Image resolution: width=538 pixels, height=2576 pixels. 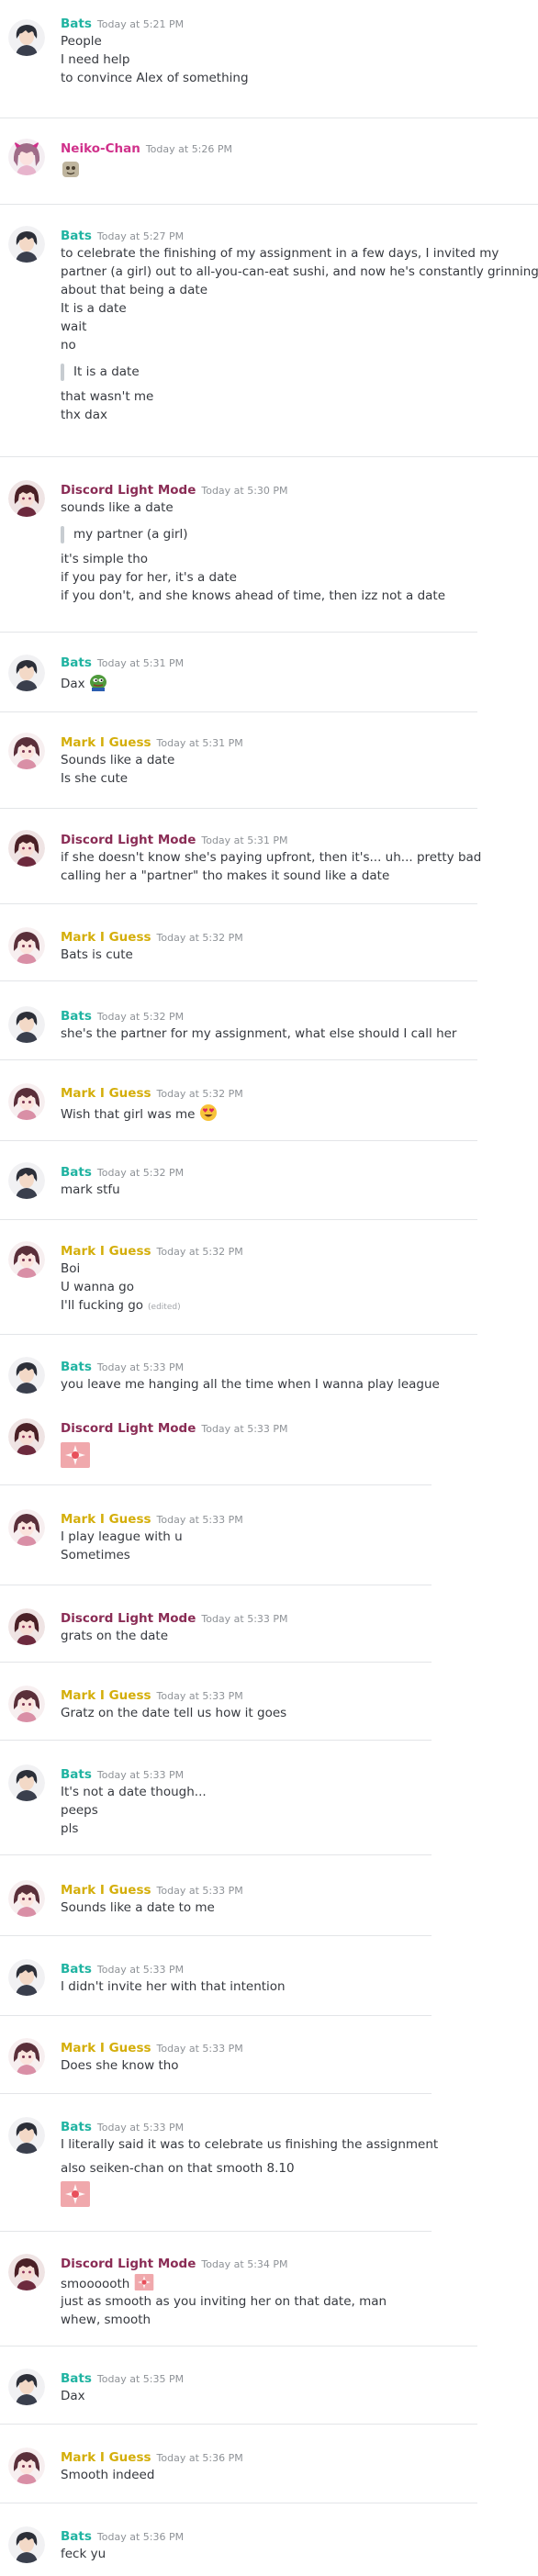 What do you see at coordinates (189, 149) in the screenshot?
I see `timestamp: Today at 5:26 PM` at bounding box center [189, 149].